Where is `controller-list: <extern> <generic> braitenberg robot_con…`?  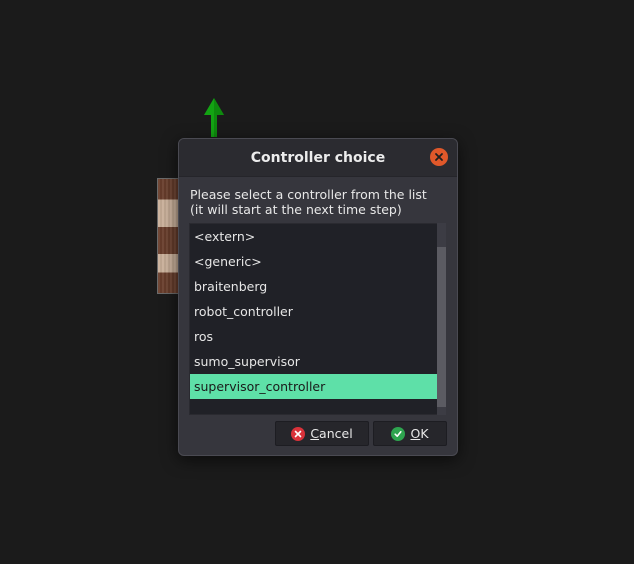 controller-list: <extern> <generic> braitenberg robot_con… is located at coordinates (314, 319).